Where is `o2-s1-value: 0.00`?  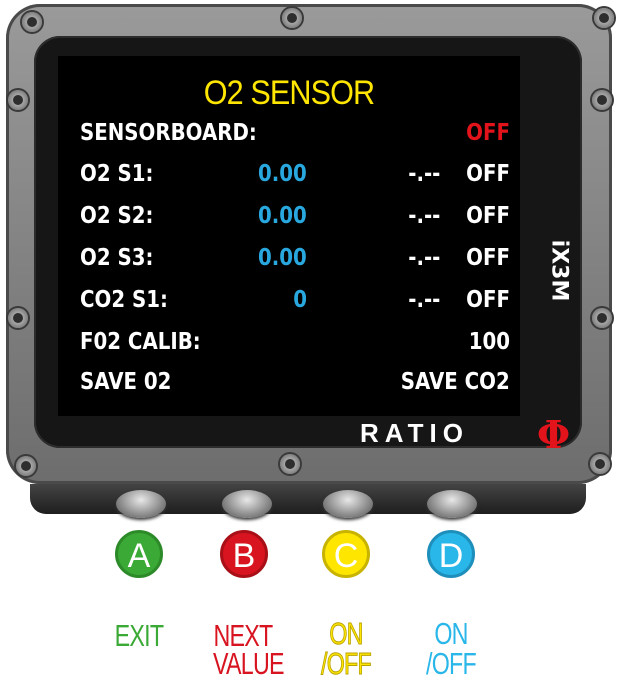 o2-s1-value: 0.00 is located at coordinates (282, 174).